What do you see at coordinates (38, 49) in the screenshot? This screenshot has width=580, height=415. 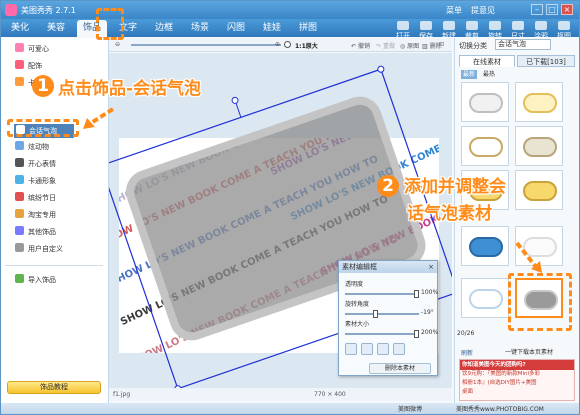 I see `sidebar-item-label: 可爱心` at bounding box center [38, 49].